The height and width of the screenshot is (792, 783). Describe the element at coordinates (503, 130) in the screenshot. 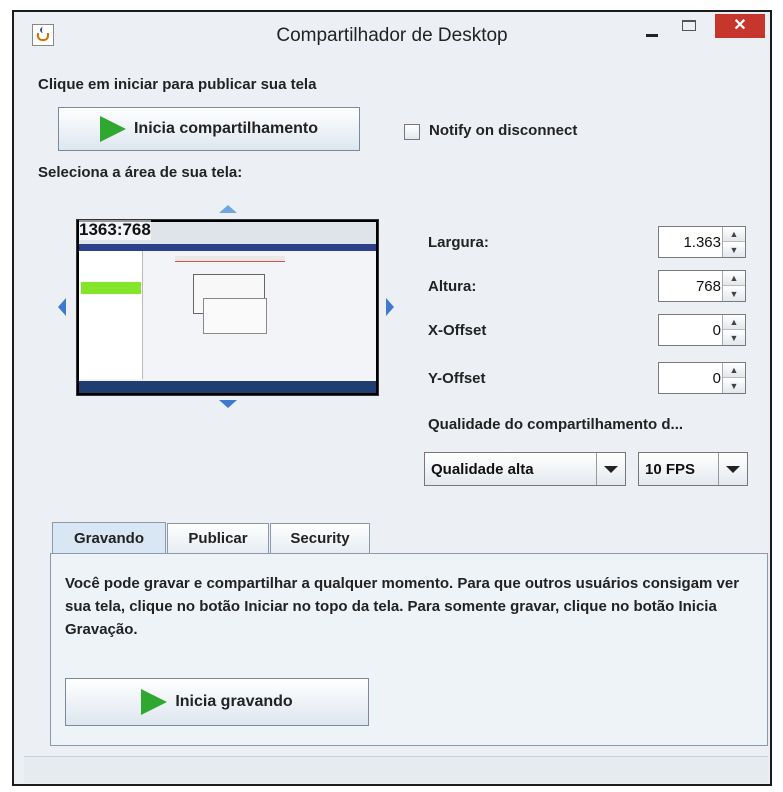

I see `notify-label: Notify on disconnect` at that location.